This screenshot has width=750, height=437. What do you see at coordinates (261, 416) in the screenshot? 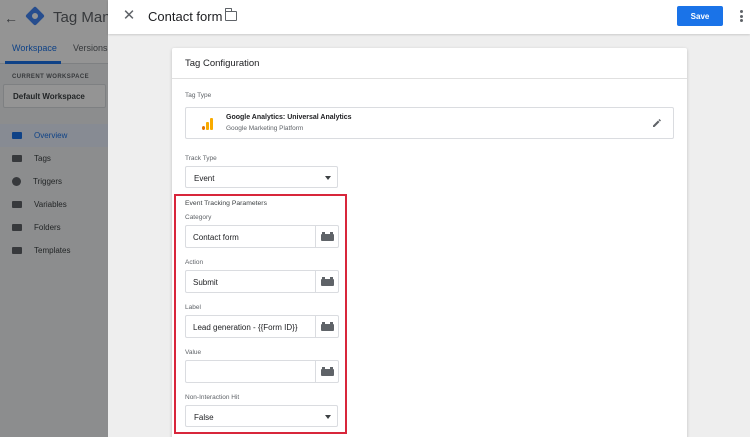
I see `non-interaction-select: False` at bounding box center [261, 416].